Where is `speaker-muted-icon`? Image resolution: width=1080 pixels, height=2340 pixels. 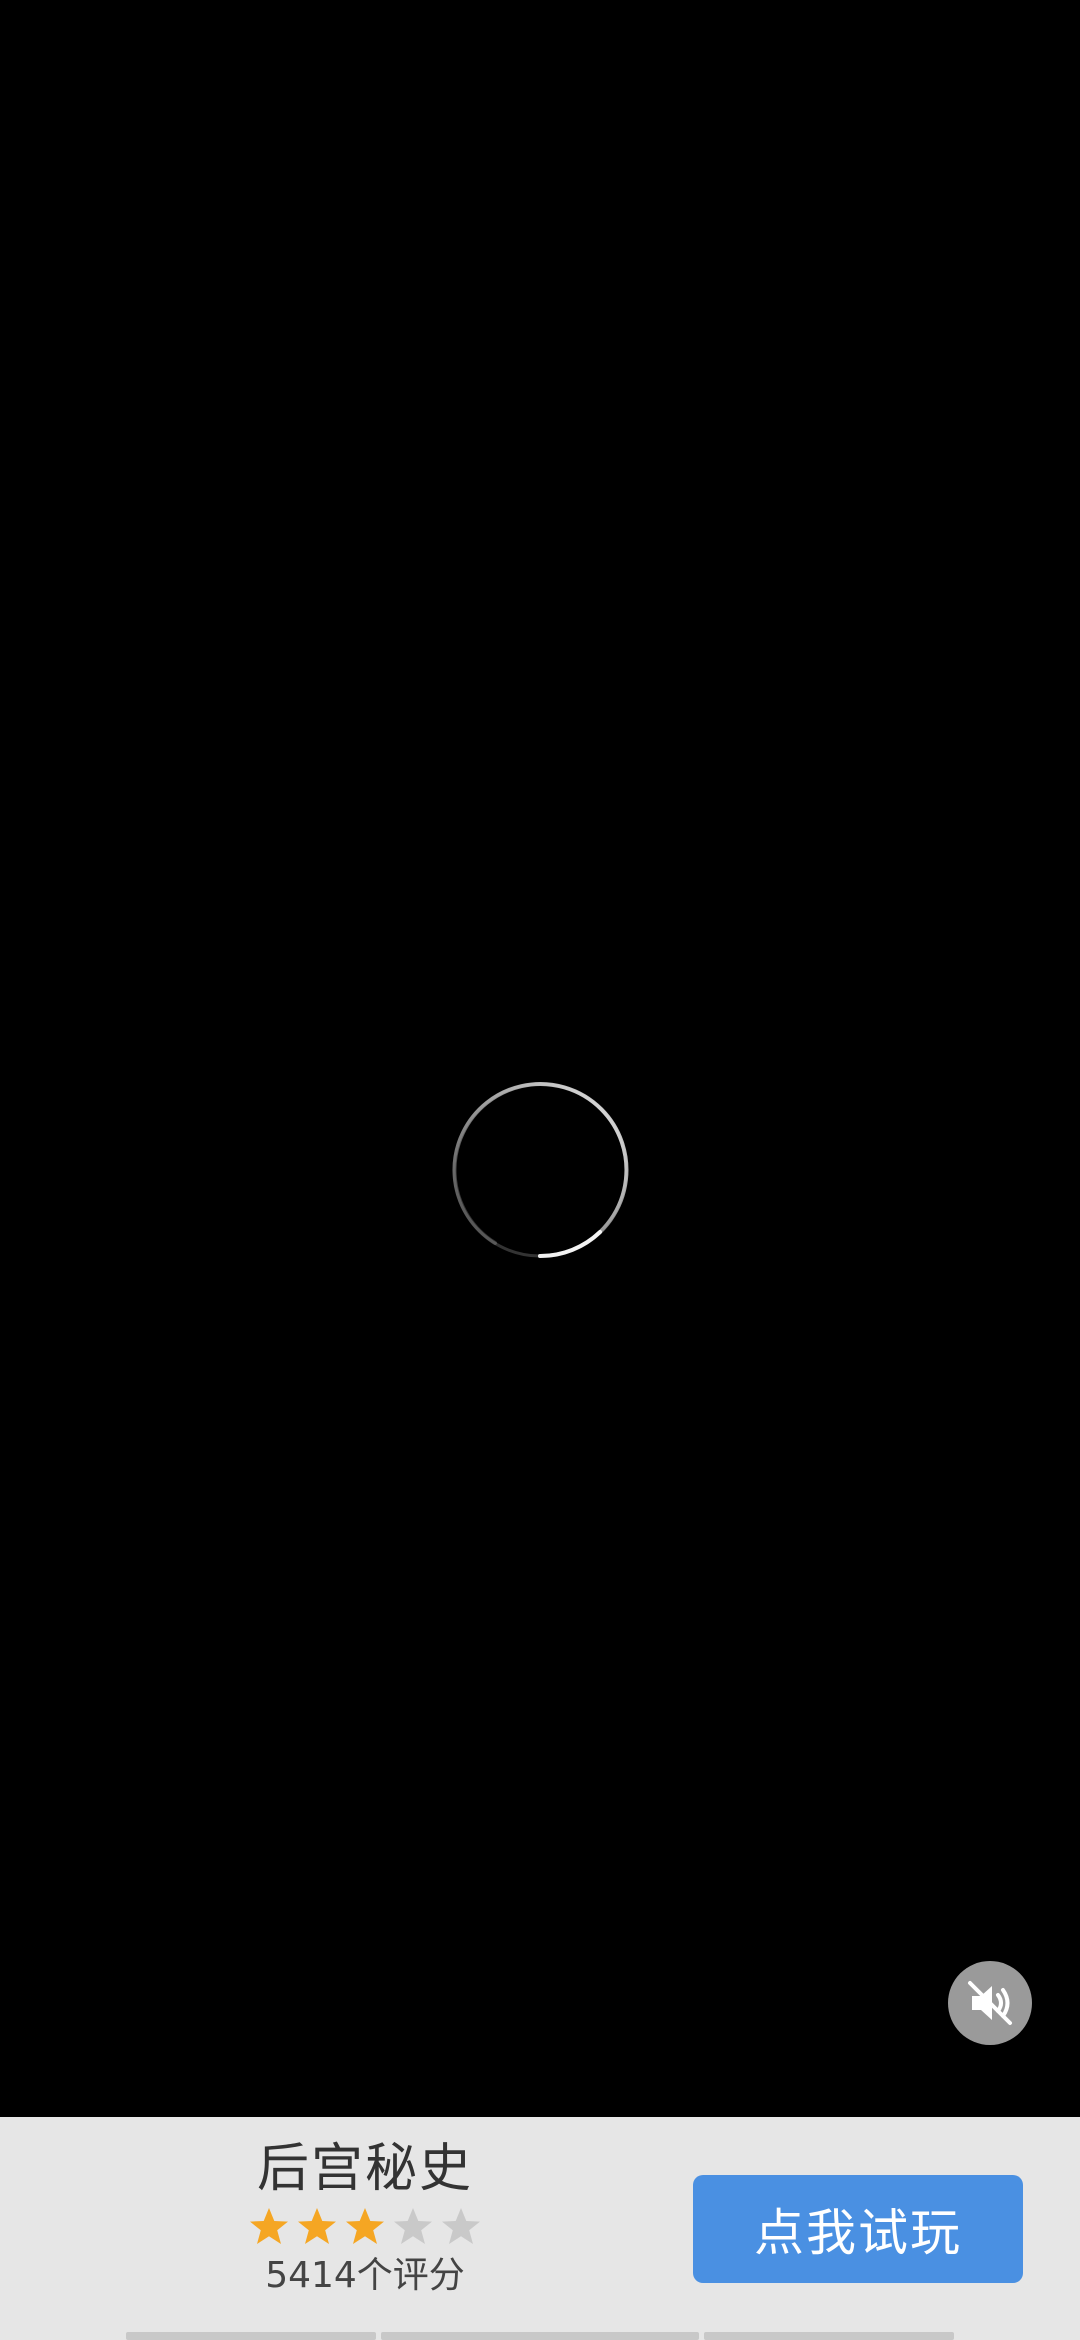
speaker-muted-icon is located at coordinates (990, 2003).